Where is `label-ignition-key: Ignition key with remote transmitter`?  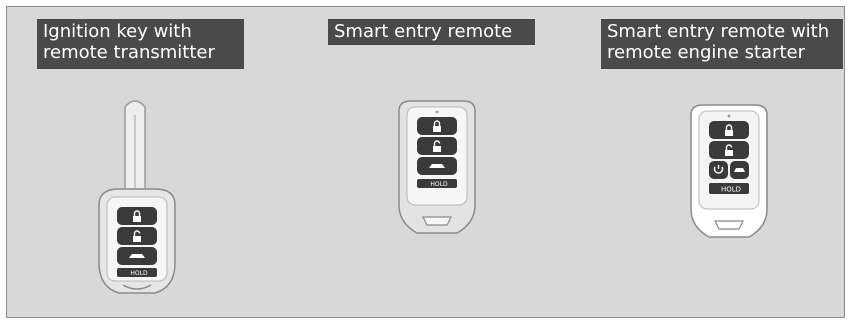 label-ignition-key: Ignition key with remote transmitter is located at coordinates (140, 44).